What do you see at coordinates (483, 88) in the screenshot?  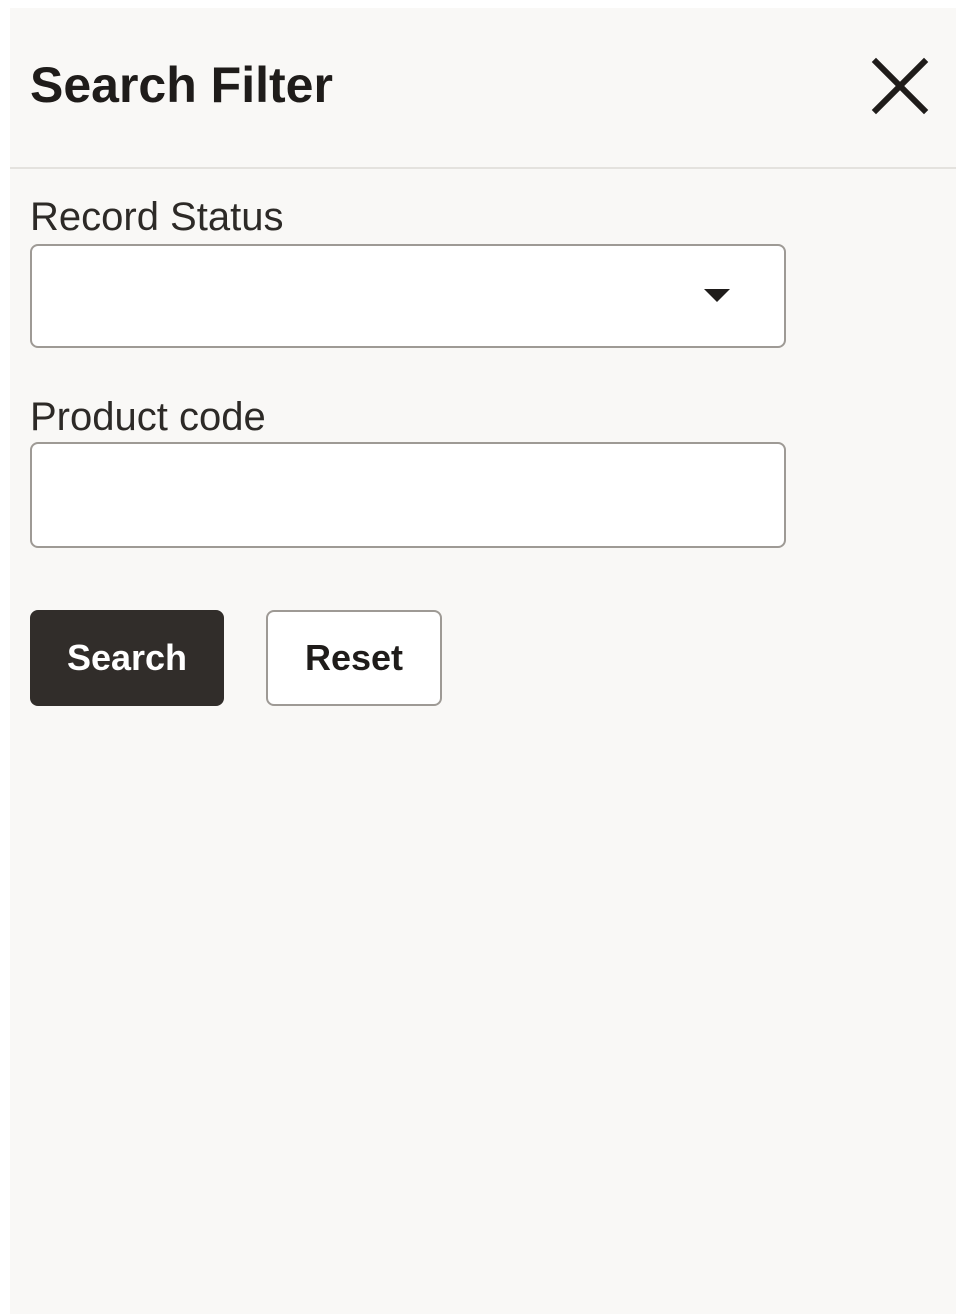 I see `panel-header: Search Filter` at bounding box center [483, 88].